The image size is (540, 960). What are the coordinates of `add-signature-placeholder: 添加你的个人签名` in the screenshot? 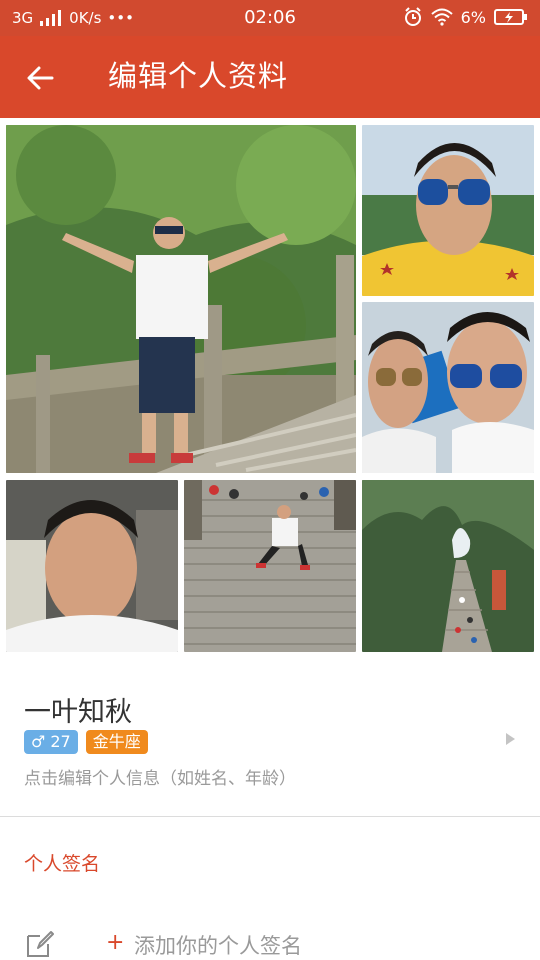 It's located at (218, 945).